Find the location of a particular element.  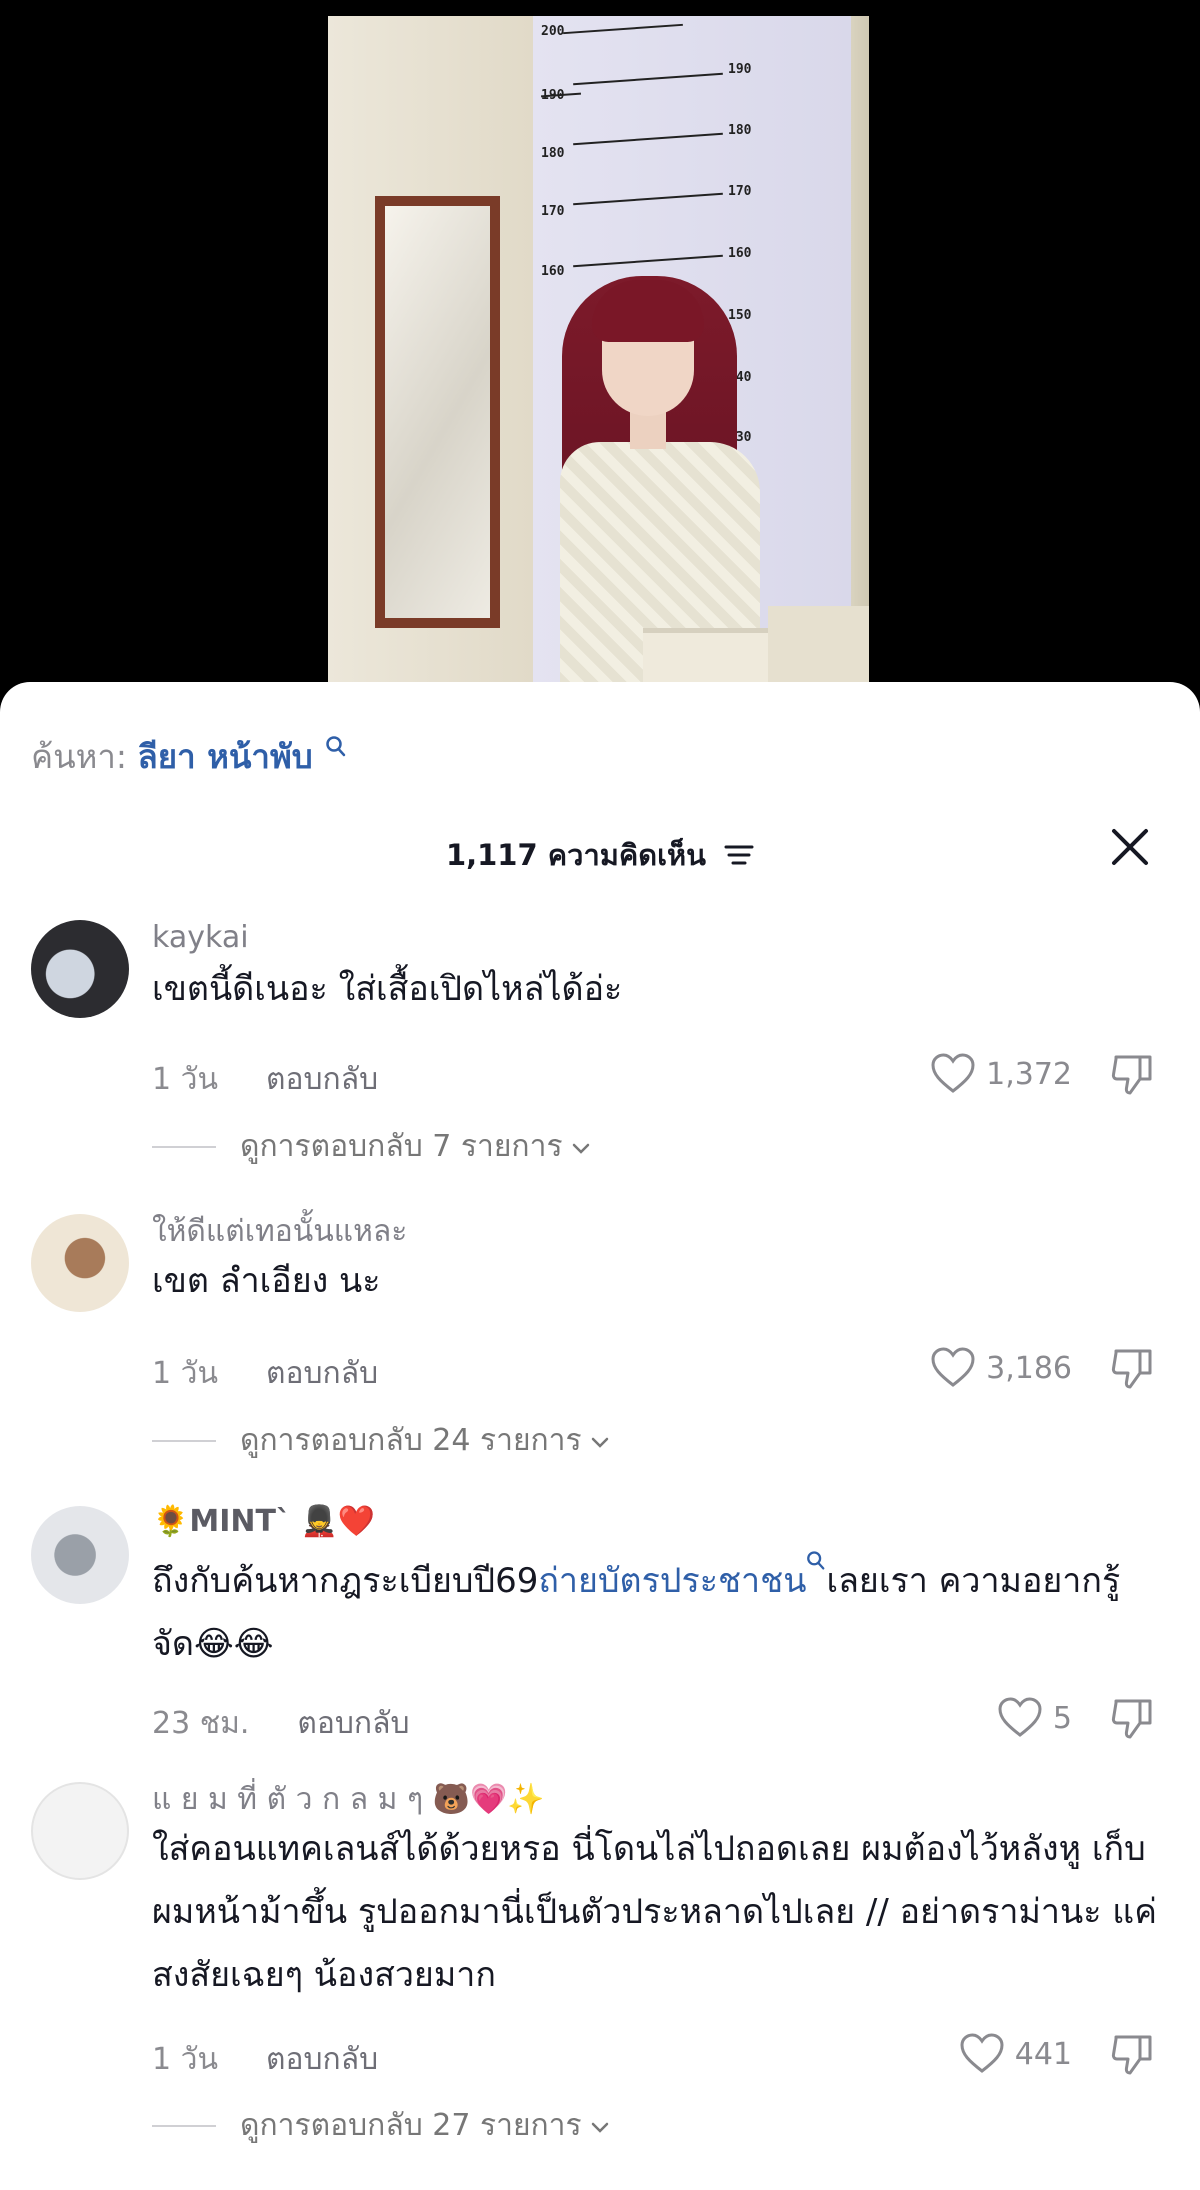

comment-username: 🌻MINT` 💂❤️ is located at coordinates (263, 1521).